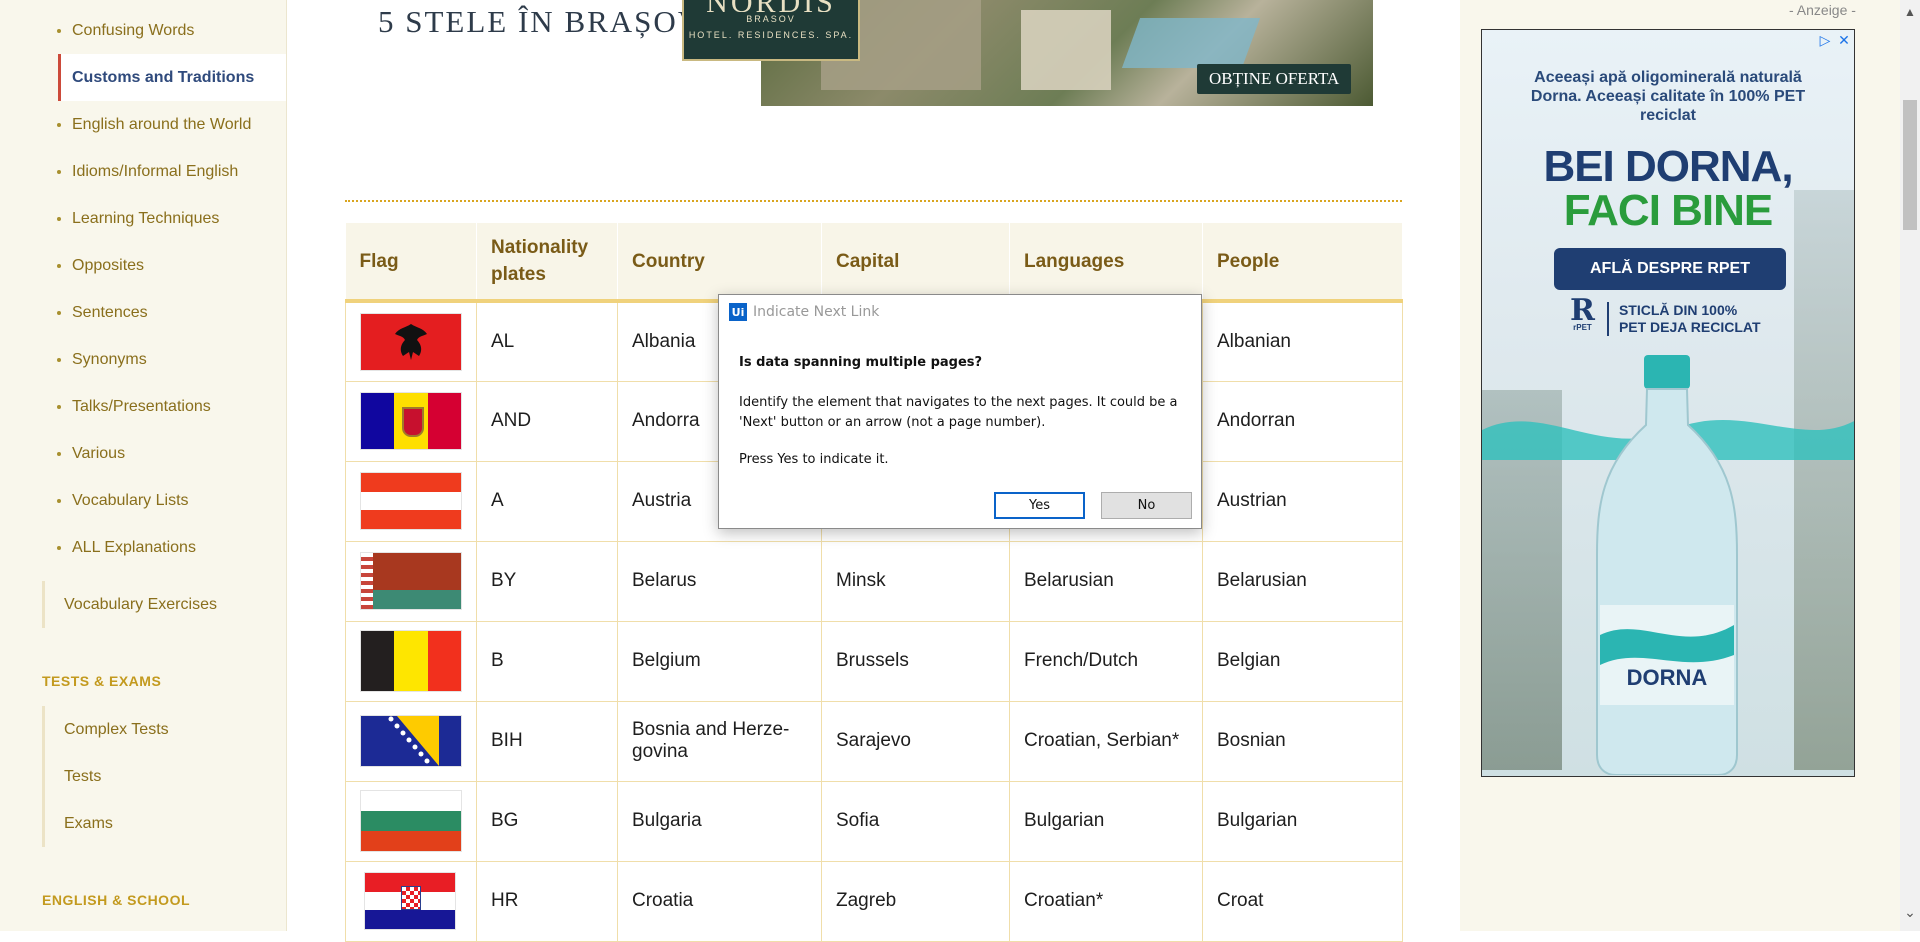 The width and height of the screenshot is (1920, 942). Describe the element at coordinates (1910, 165) in the screenshot. I see `scrollbar-thumb` at that location.